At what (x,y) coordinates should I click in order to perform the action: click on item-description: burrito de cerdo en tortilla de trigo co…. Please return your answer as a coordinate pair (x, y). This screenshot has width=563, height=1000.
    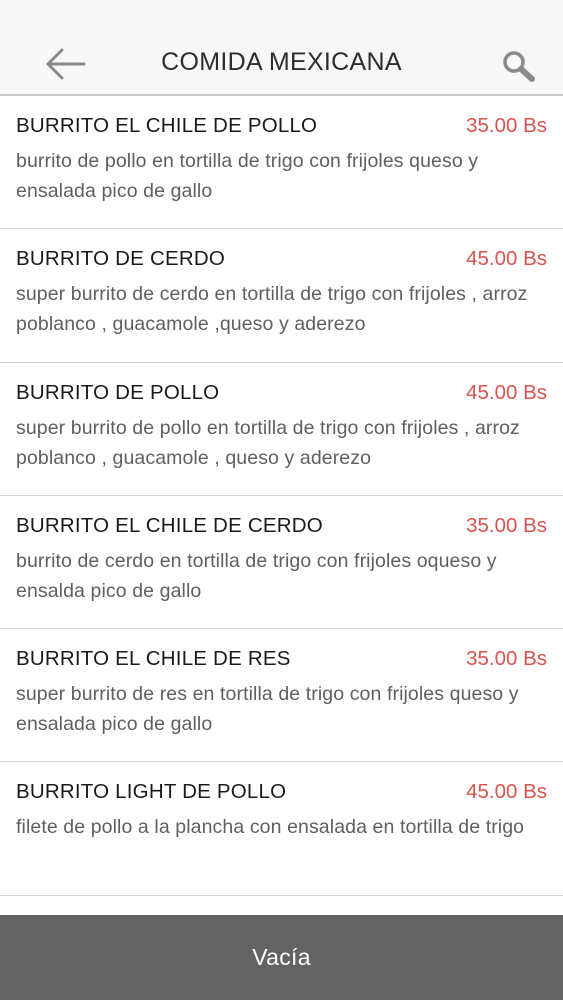
    Looking at the image, I should click on (256, 575).